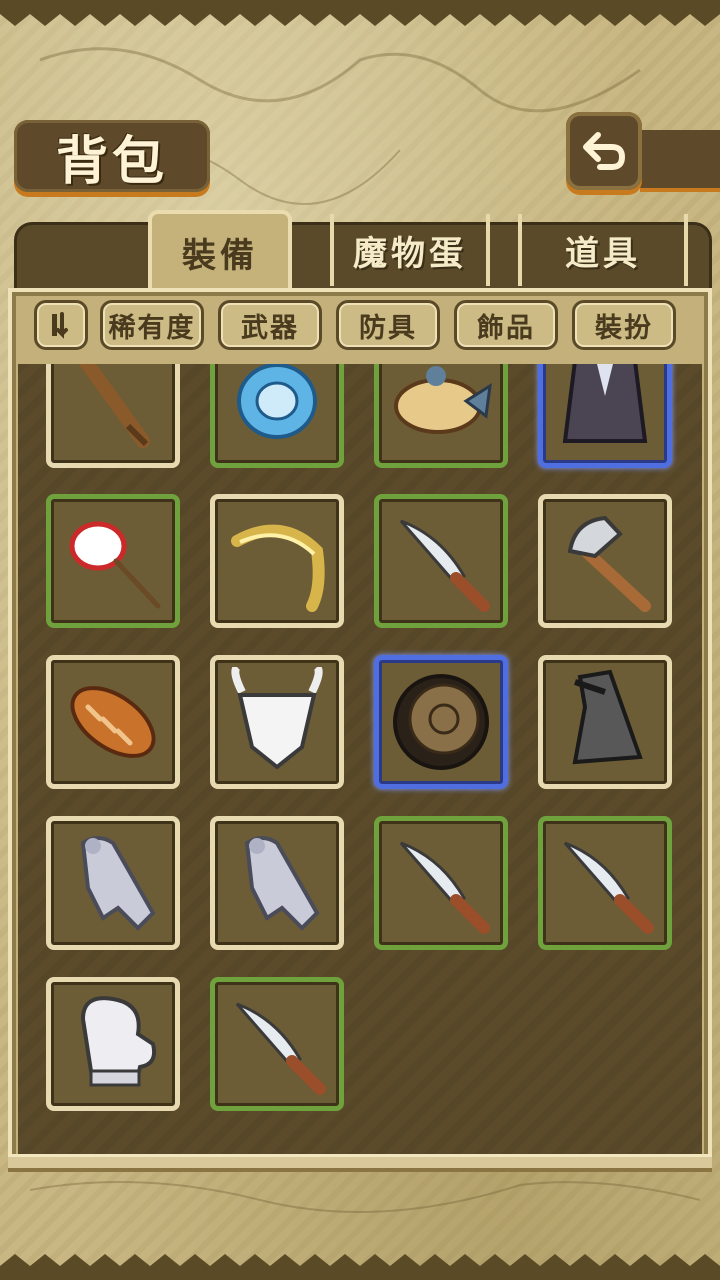 The width and height of the screenshot is (720, 1280). I want to click on filter-label: 稀有度, so click(152, 328).